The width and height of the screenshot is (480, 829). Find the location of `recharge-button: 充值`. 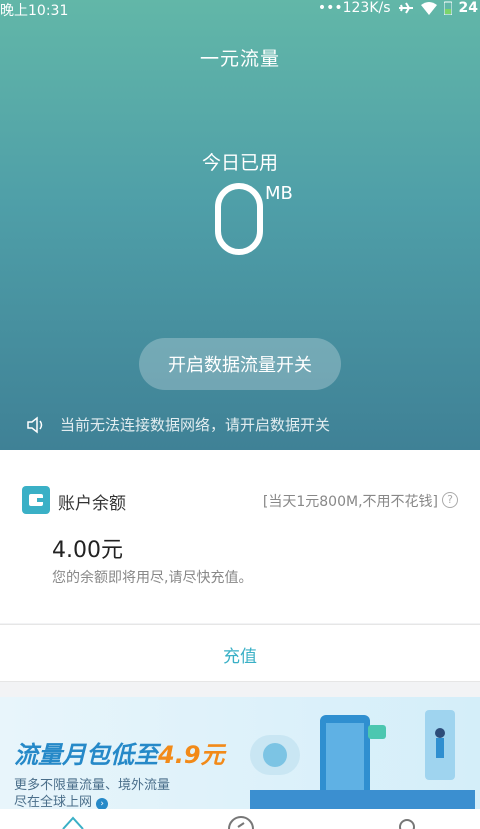

recharge-button: 充值 is located at coordinates (240, 654).